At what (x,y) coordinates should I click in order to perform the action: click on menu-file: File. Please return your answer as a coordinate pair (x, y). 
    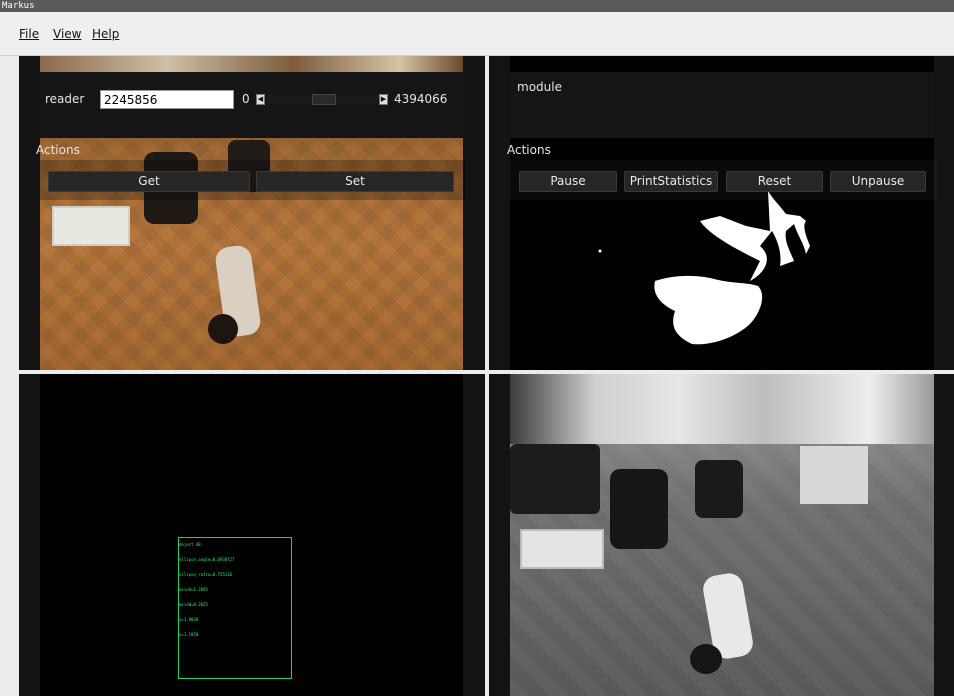
    Looking at the image, I should click on (29, 34).